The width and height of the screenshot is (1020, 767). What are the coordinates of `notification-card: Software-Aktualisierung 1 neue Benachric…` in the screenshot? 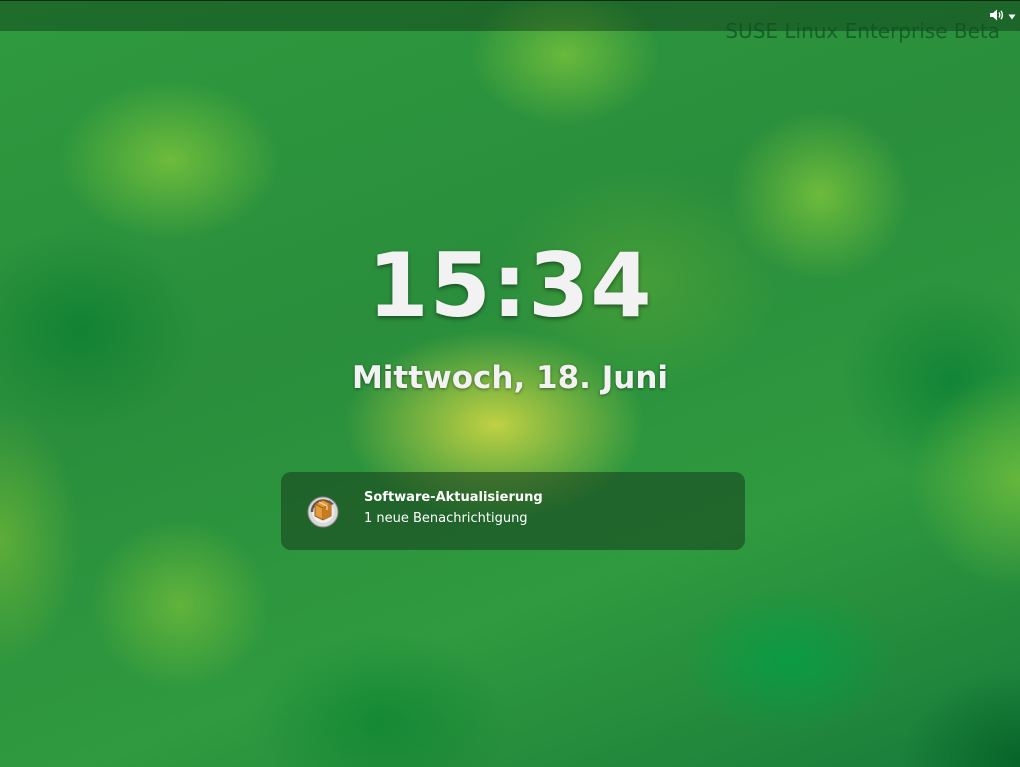 It's located at (513, 511).